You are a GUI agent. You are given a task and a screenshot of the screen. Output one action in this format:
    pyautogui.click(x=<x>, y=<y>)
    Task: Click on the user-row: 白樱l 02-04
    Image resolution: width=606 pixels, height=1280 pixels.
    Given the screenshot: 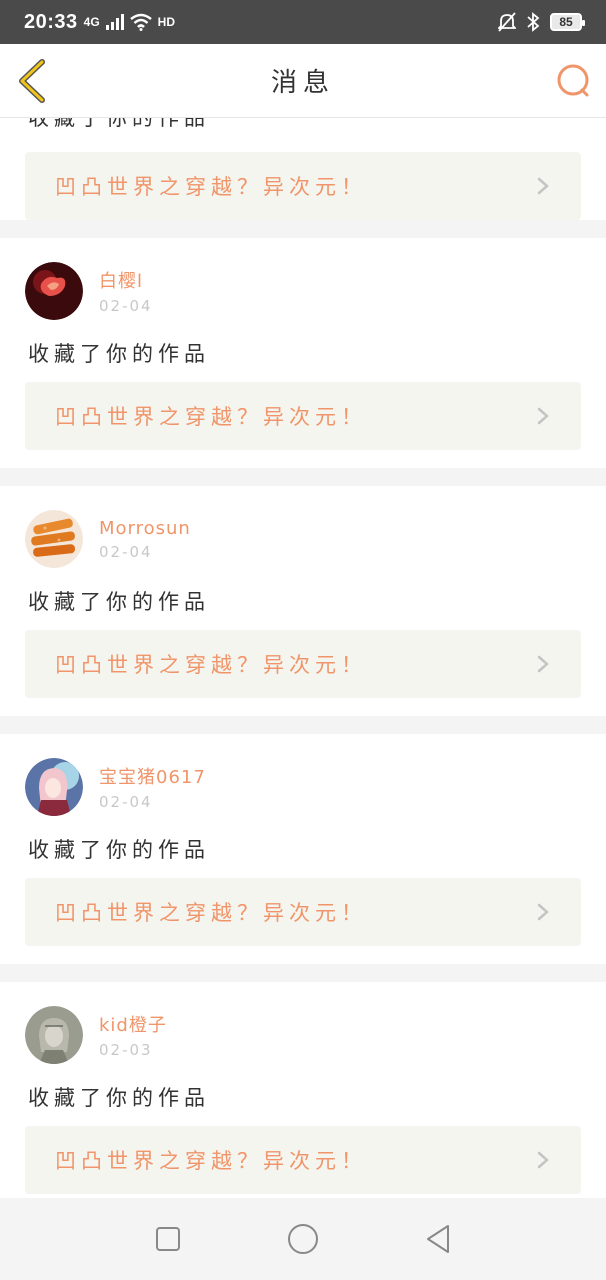 What is the action you would take?
    pyautogui.click(x=303, y=279)
    